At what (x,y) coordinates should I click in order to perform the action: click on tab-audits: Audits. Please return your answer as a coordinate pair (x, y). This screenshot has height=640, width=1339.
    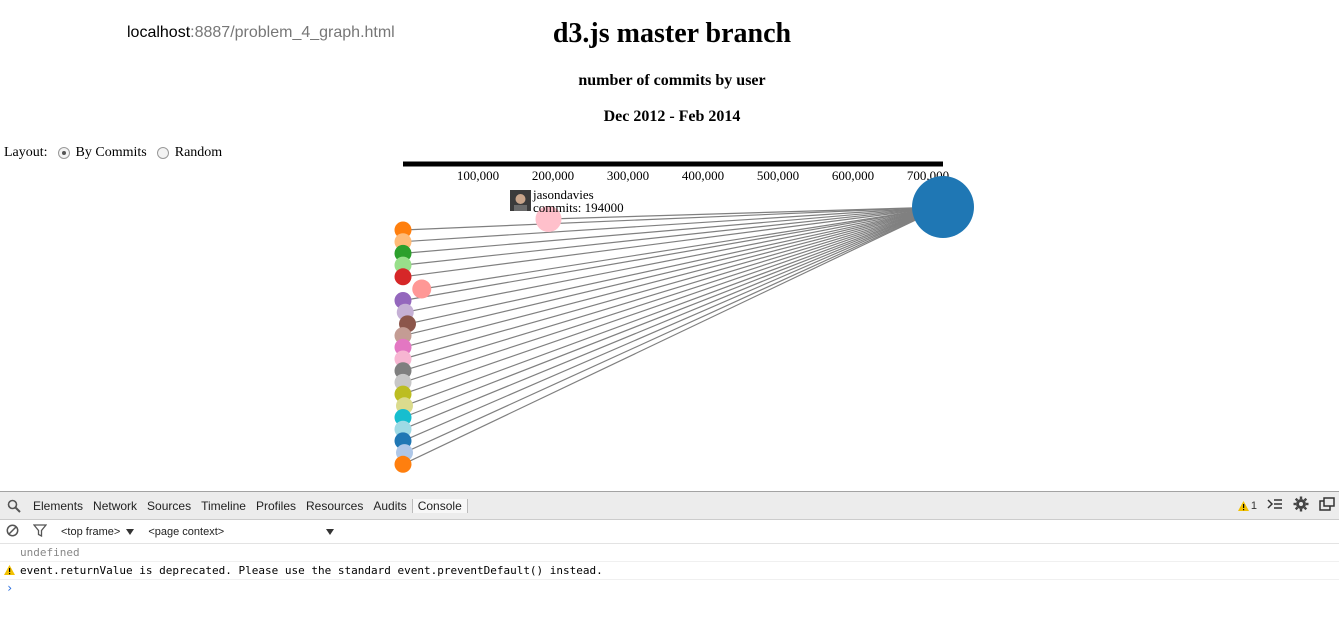
    Looking at the image, I should click on (389, 506).